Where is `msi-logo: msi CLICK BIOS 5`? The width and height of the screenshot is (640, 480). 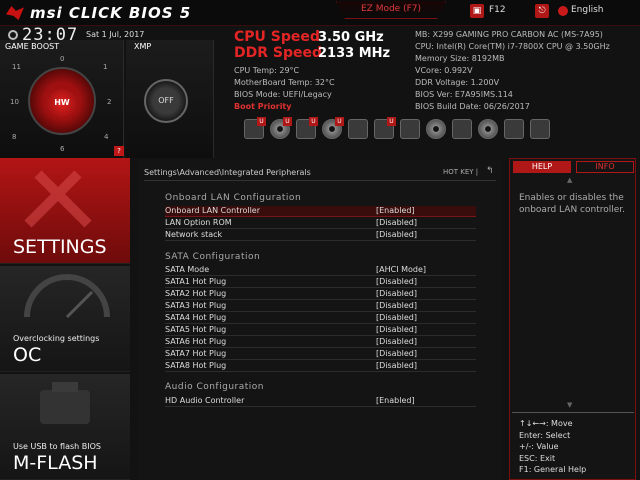 msi-logo: msi CLICK BIOS 5 is located at coordinates (106, 13).